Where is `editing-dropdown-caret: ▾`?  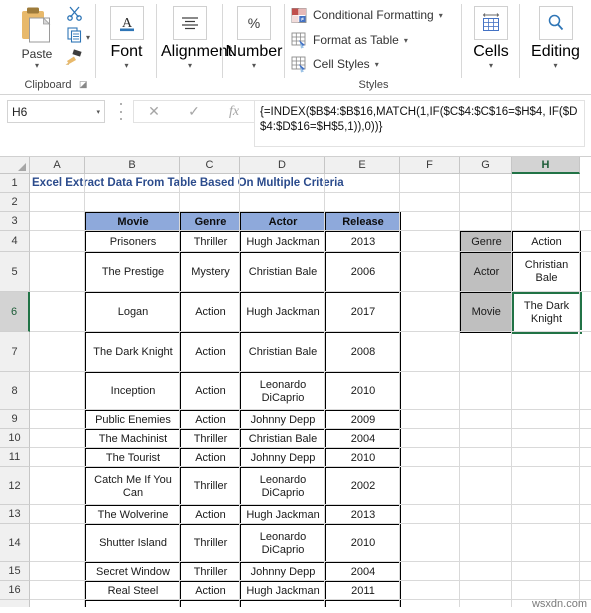 editing-dropdown-caret: ▾ is located at coordinates (556, 66).